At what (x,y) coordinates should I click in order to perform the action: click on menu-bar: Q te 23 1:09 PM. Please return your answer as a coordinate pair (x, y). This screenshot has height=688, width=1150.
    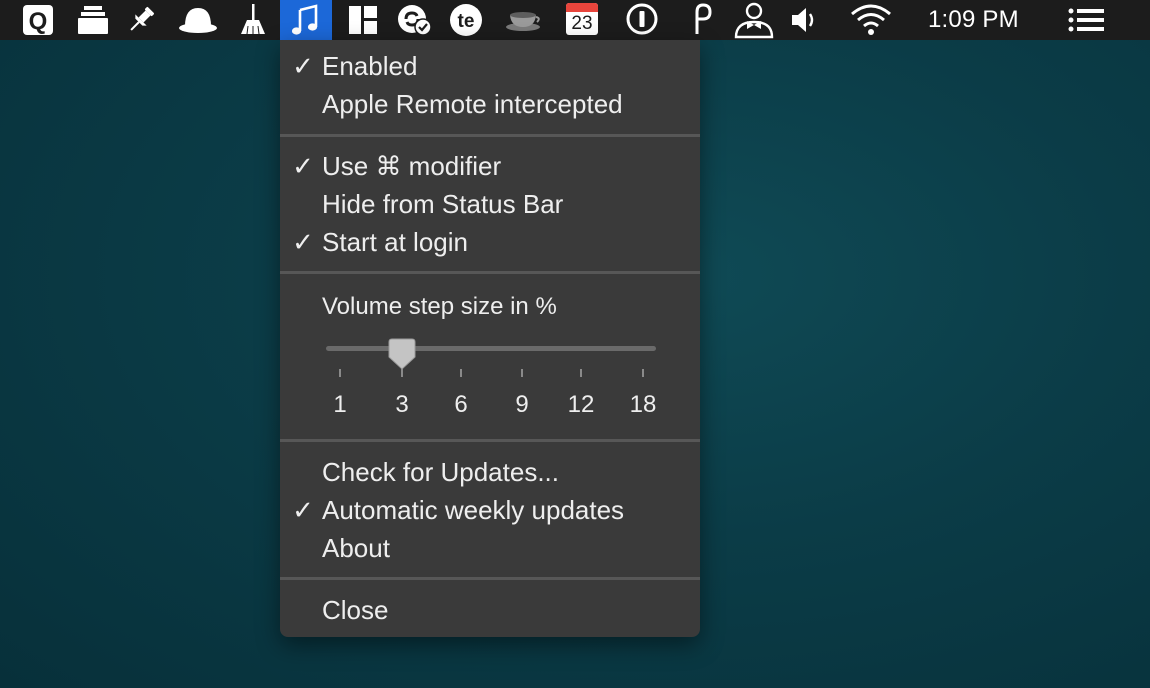
    Looking at the image, I should click on (575, 20).